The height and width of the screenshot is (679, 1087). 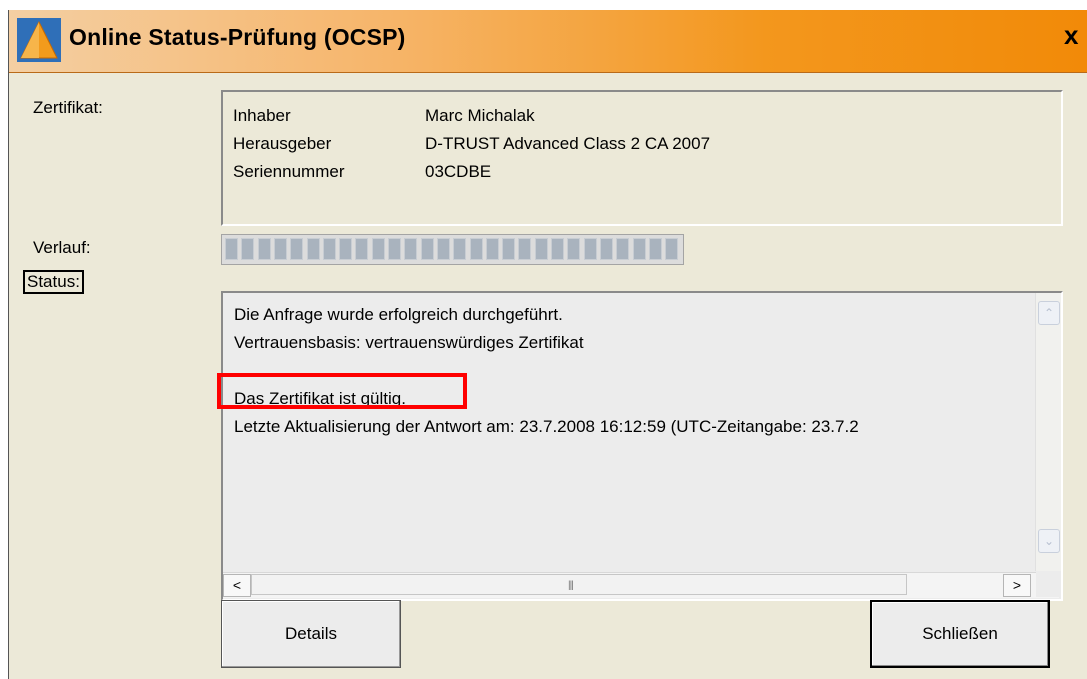 I want to click on close-button: Schließen, so click(x=960, y=634).